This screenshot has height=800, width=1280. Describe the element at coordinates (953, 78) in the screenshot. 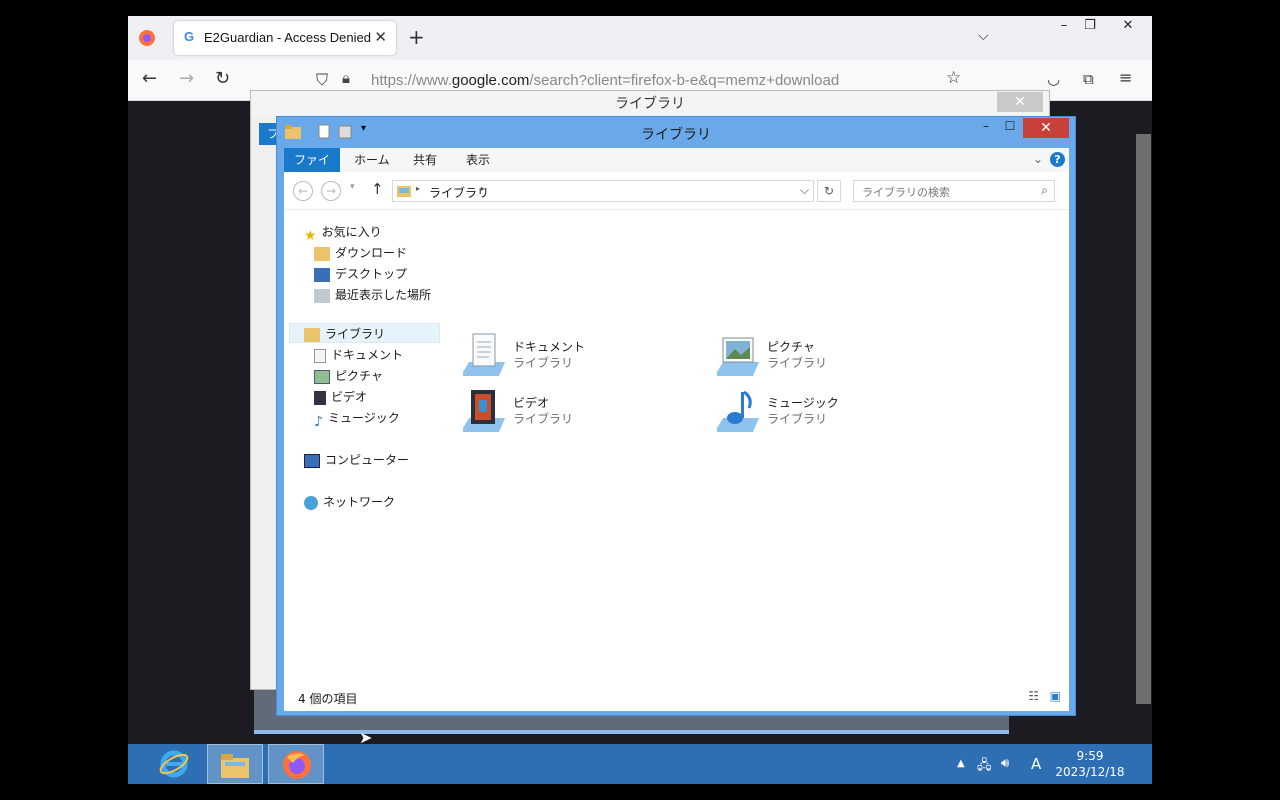

I see `bookmark-star-icon: ☆` at that location.